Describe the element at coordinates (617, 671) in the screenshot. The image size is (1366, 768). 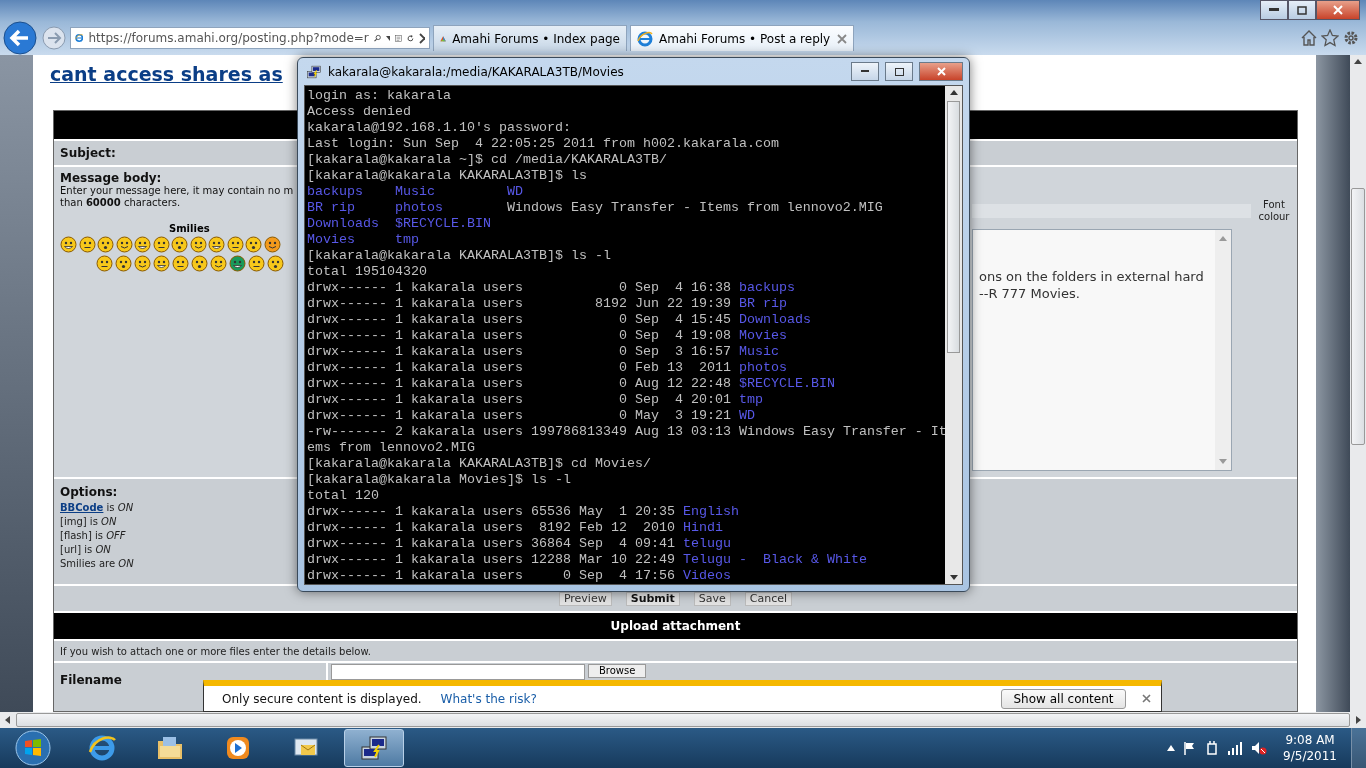
I see `browse-button: Browse` at that location.